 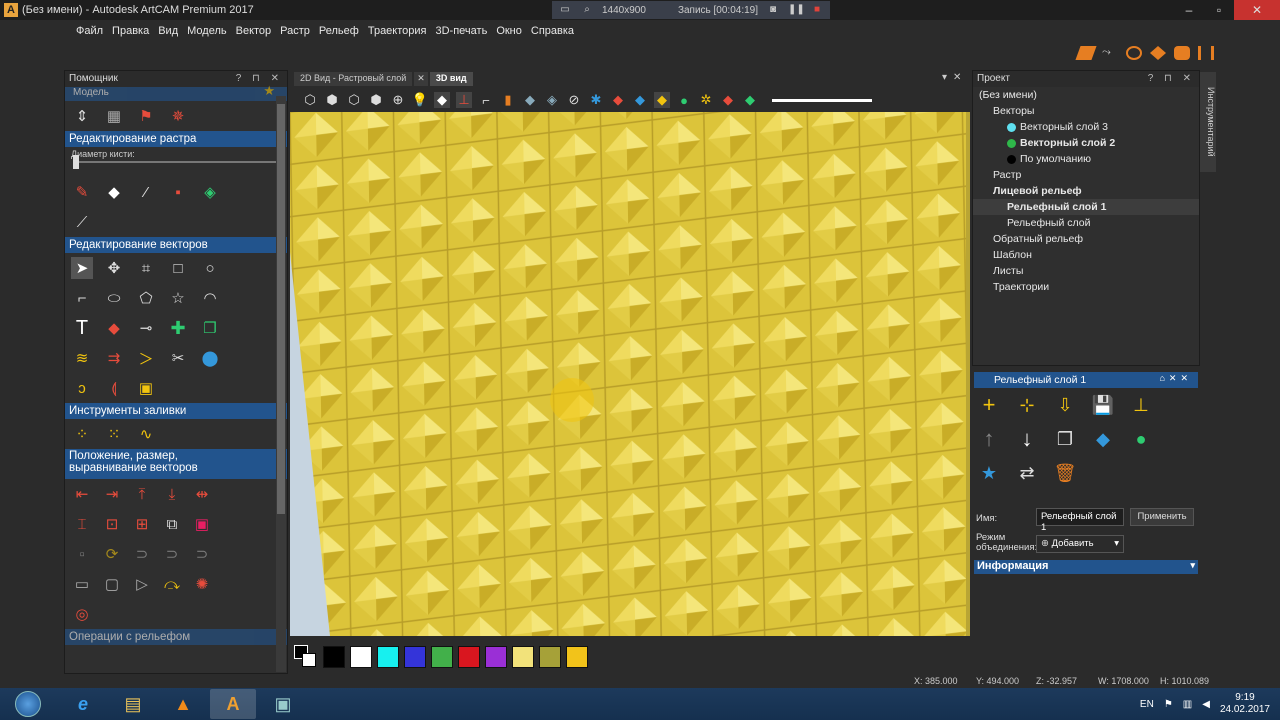 What do you see at coordinates (1206, 53) in the screenshot?
I see `split-icon` at bounding box center [1206, 53].